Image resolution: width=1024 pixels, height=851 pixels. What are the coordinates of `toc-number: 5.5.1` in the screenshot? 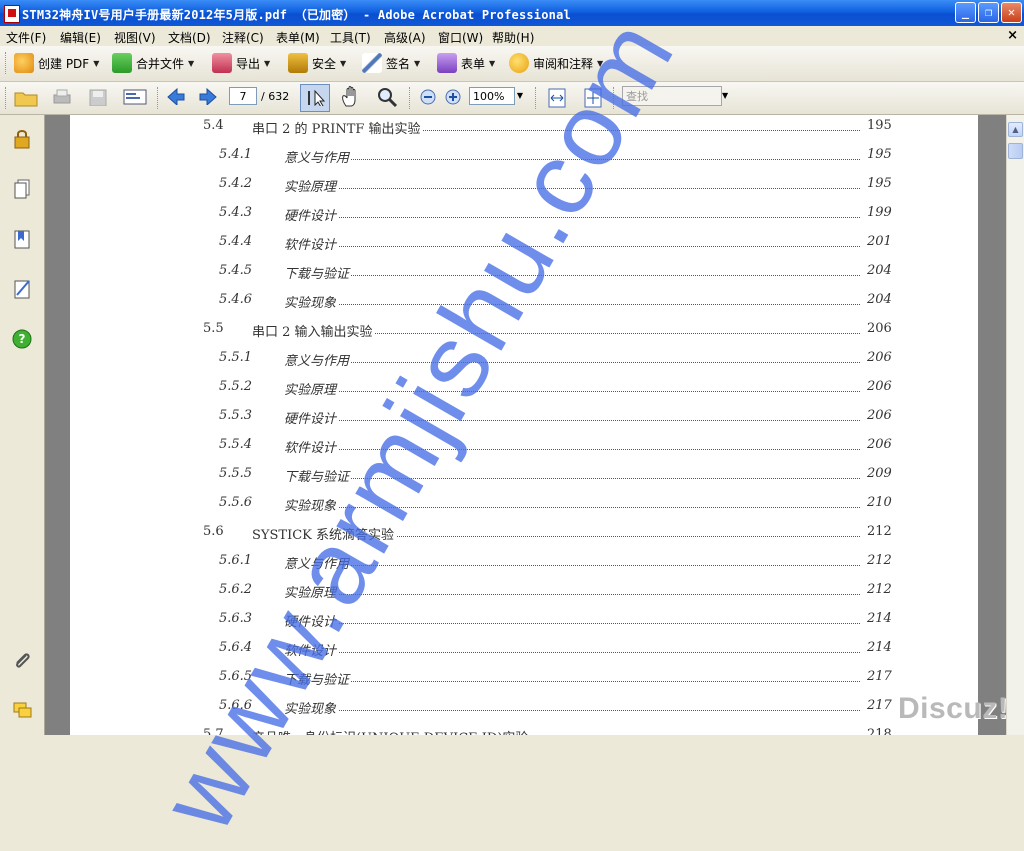 It's located at (236, 357).